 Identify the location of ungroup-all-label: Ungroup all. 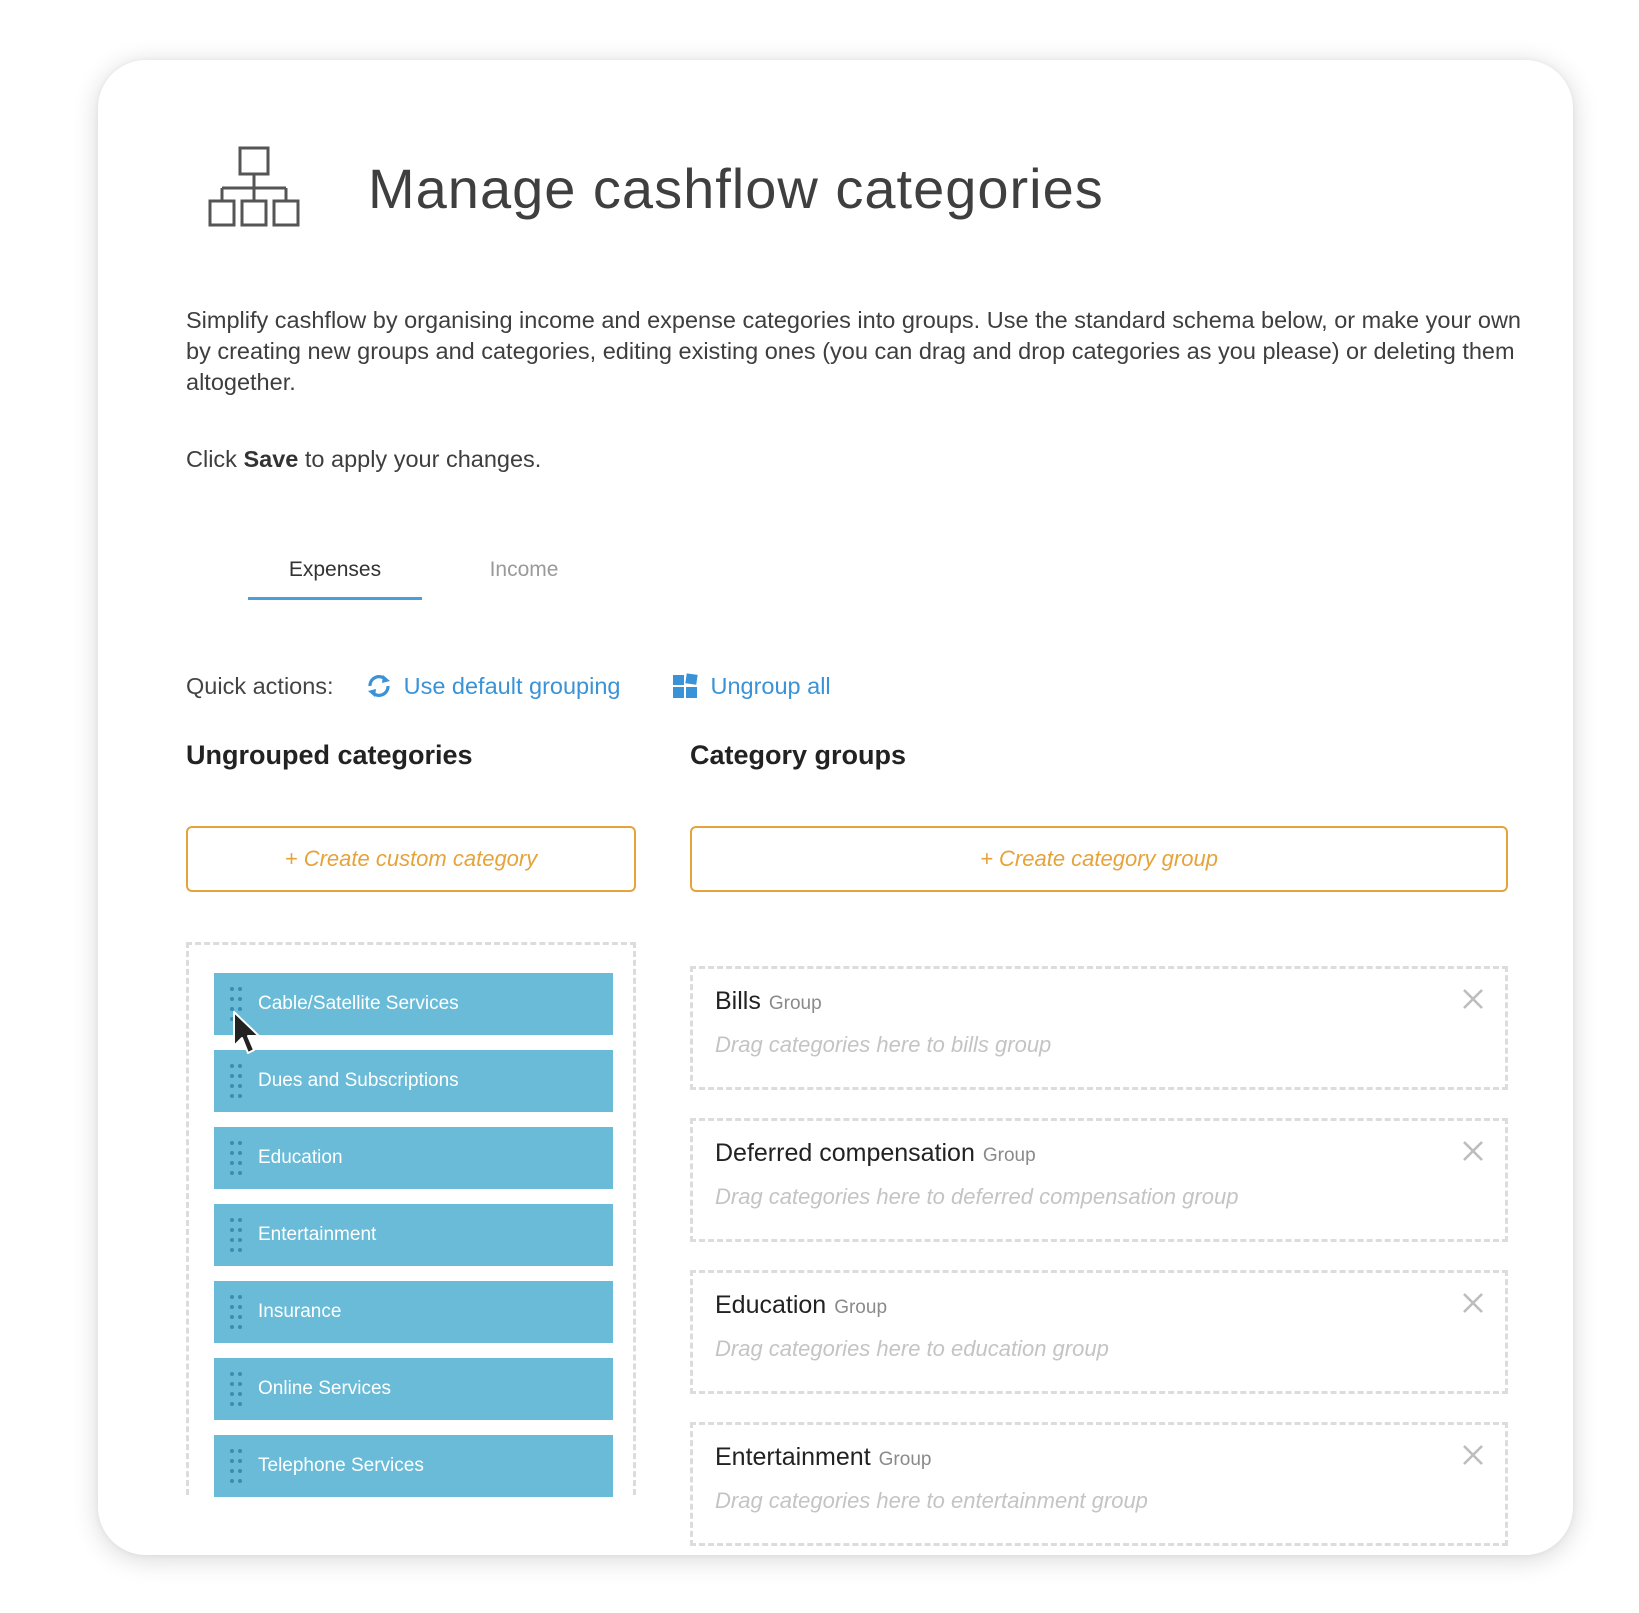
(770, 685).